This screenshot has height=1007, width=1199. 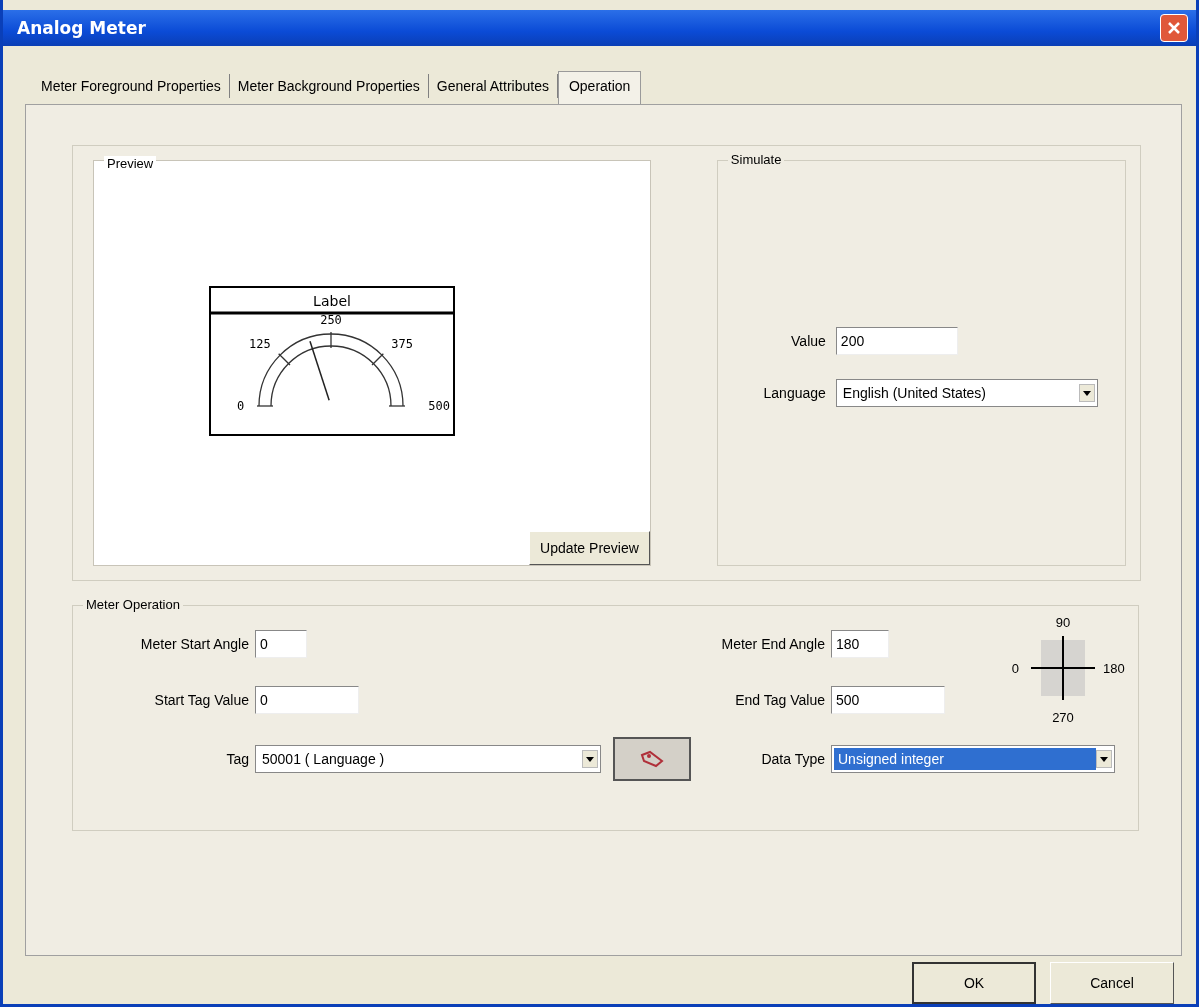 What do you see at coordinates (973, 759) in the screenshot?
I see `data-type-dropdown: Unsigned integer` at bounding box center [973, 759].